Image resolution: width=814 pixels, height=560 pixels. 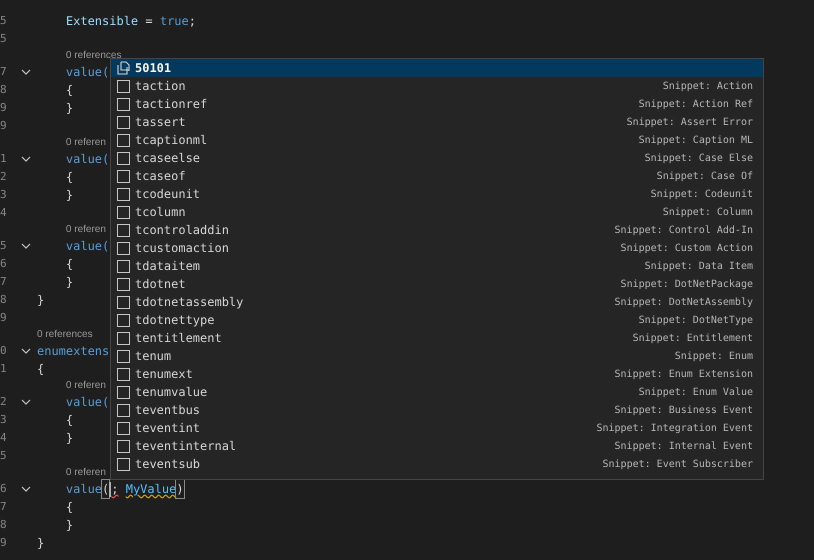 I want to click on suggestion-detail: Snippet: Case Of, so click(x=705, y=177).